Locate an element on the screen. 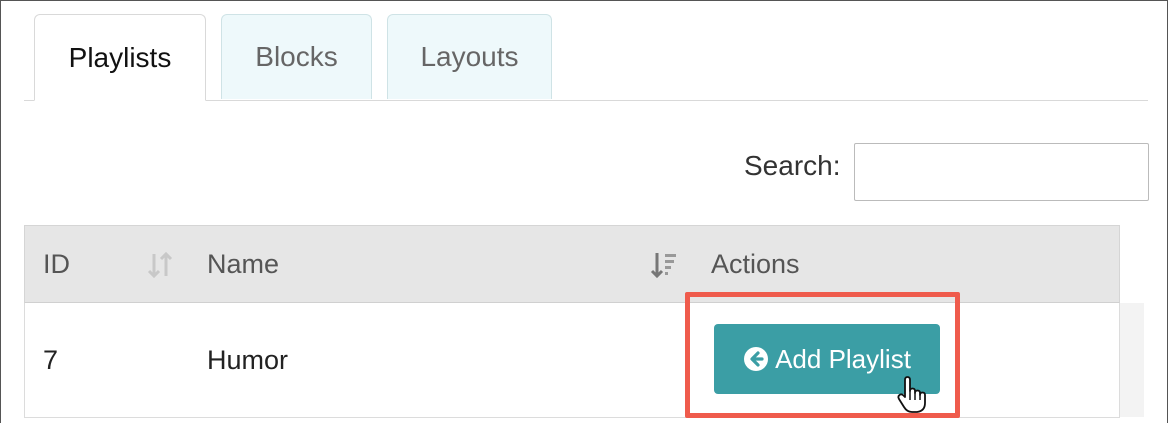 This screenshot has height=424, width=1168. column-header-name: Name is located at coordinates (243, 264).